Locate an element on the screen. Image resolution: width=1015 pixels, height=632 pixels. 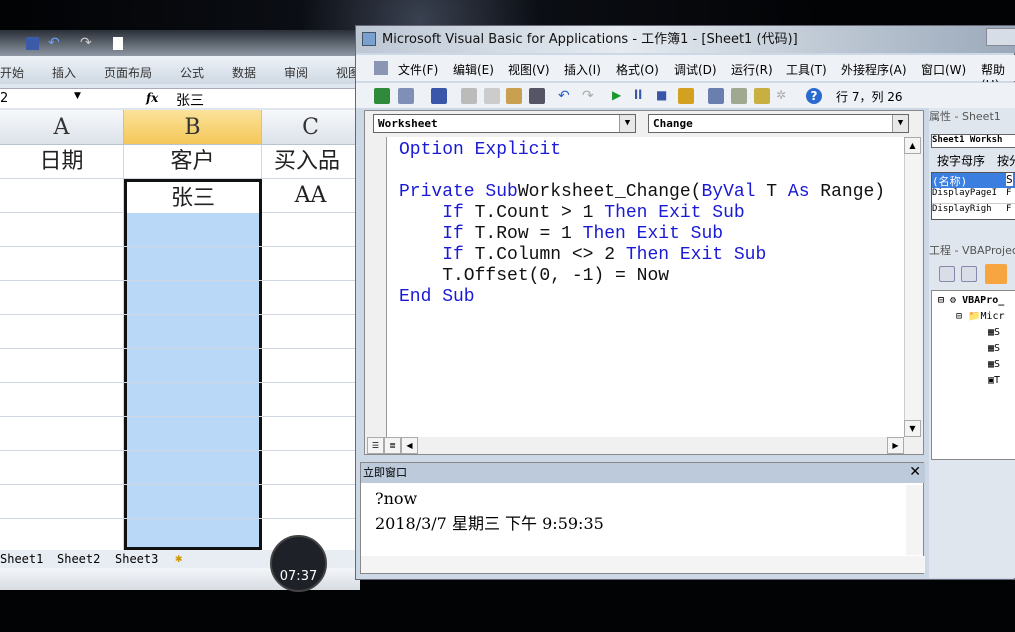
object-dropdown: Worksheet ▼ is located at coordinates (504, 123).